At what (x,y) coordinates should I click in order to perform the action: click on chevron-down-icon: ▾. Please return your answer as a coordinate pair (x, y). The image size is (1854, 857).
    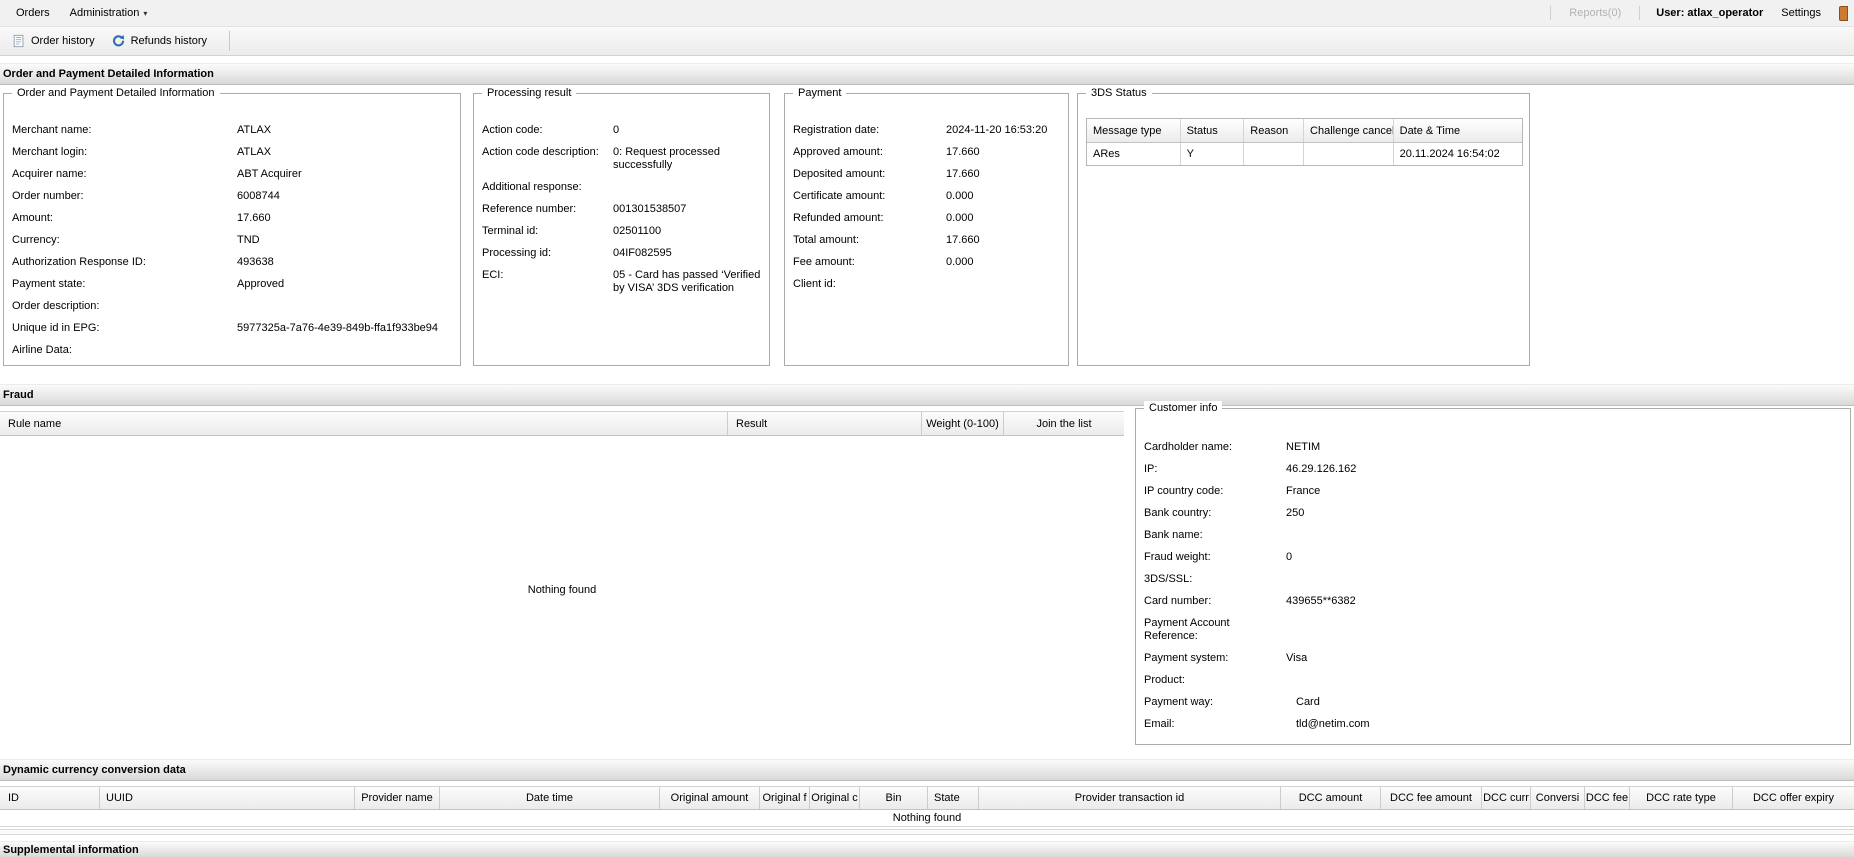
    Looking at the image, I should click on (145, 13).